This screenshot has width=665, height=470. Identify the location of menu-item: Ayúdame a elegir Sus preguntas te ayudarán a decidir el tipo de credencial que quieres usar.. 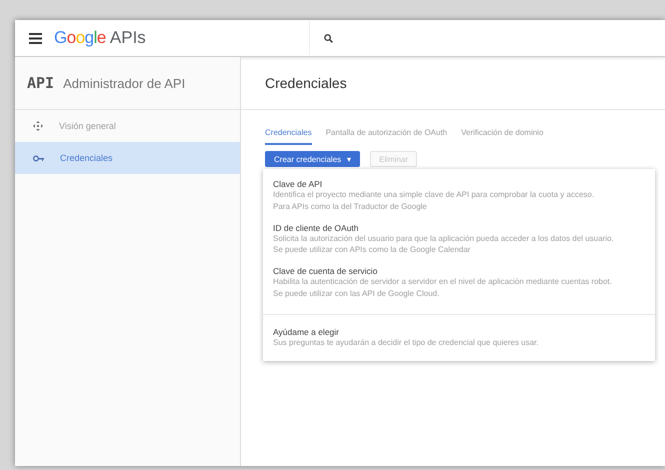
(459, 333).